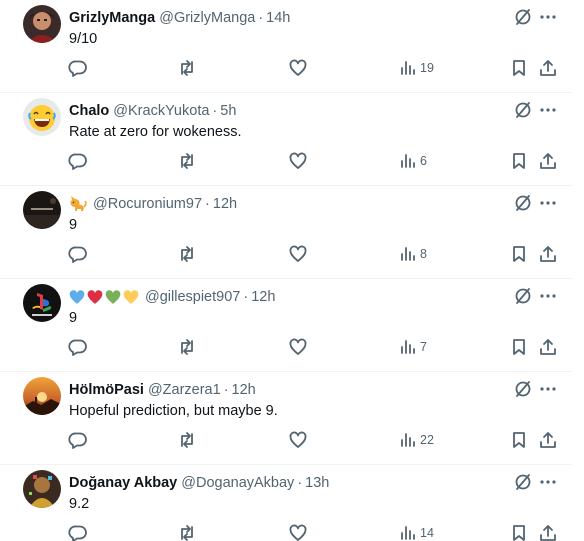 The width and height of the screenshot is (584, 541). Describe the element at coordinates (192, 297) in the screenshot. I see `user-handle: @gillespiet907` at that location.